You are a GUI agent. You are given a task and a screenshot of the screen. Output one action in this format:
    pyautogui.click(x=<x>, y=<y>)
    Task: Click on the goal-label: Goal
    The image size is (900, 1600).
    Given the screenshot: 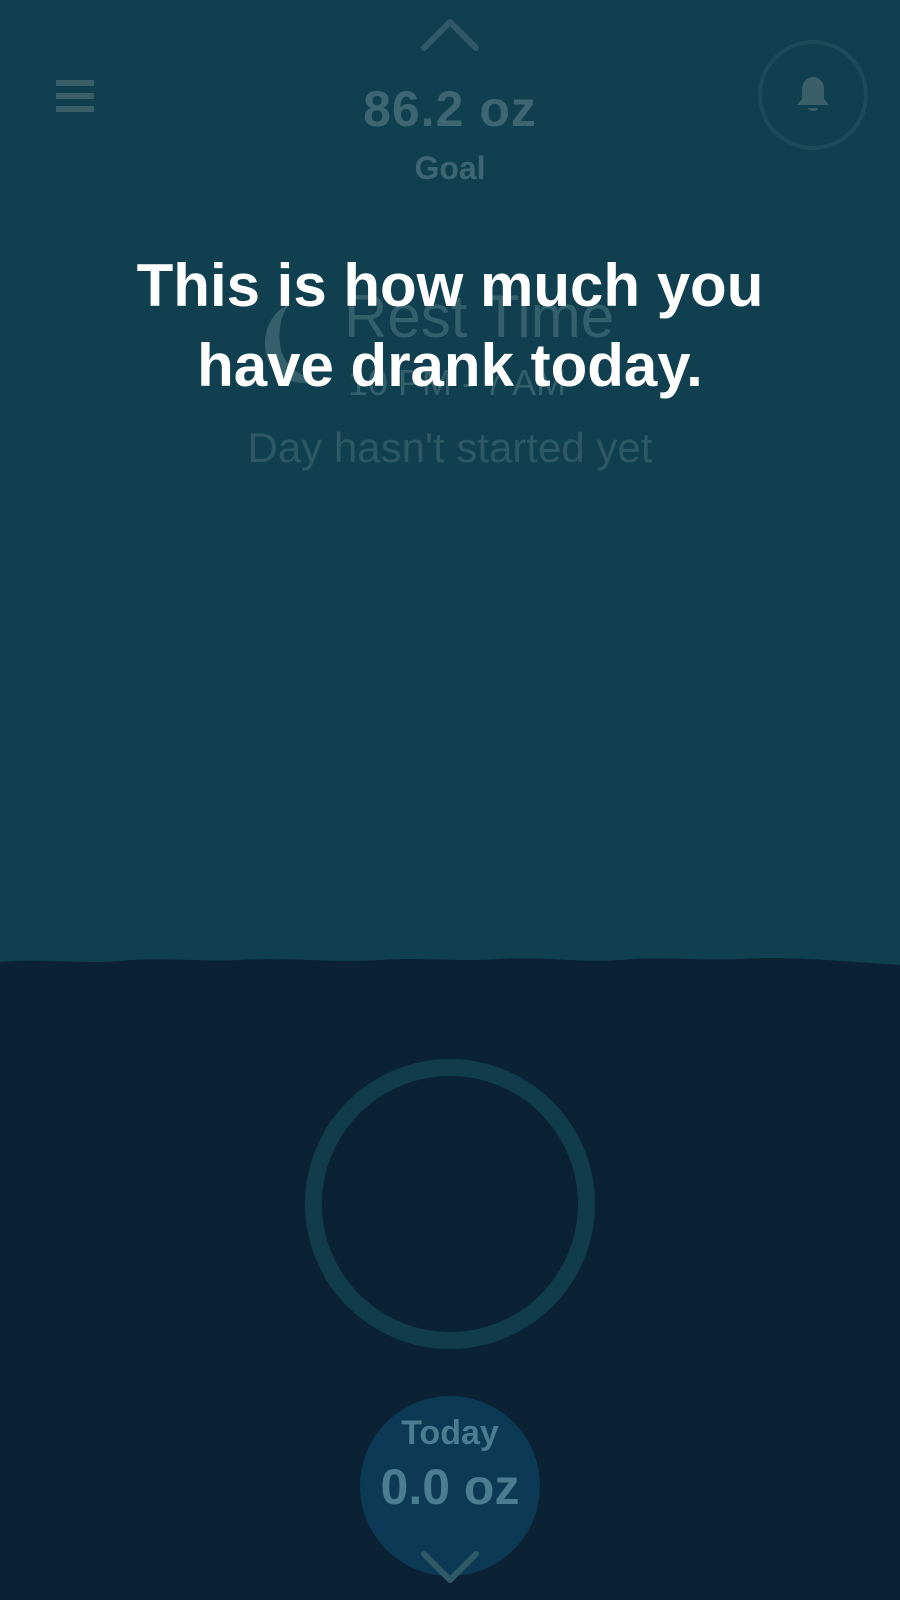 What is the action you would take?
    pyautogui.click(x=450, y=168)
    